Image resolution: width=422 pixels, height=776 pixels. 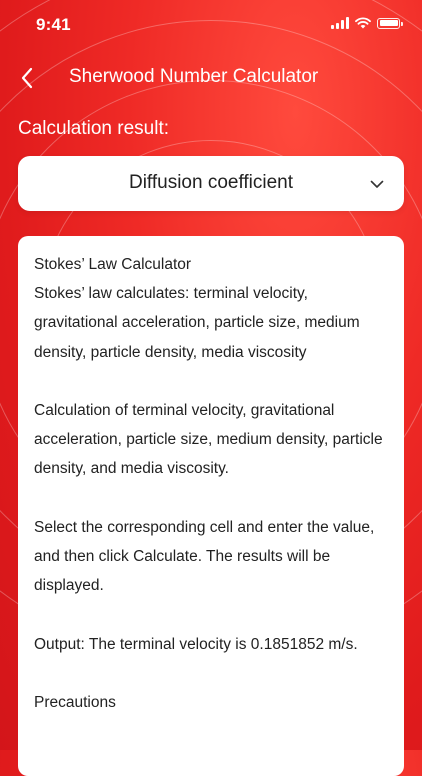 What do you see at coordinates (113, 264) in the screenshot?
I see `info-title: Stokes’ Law Calculator` at bounding box center [113, 264].